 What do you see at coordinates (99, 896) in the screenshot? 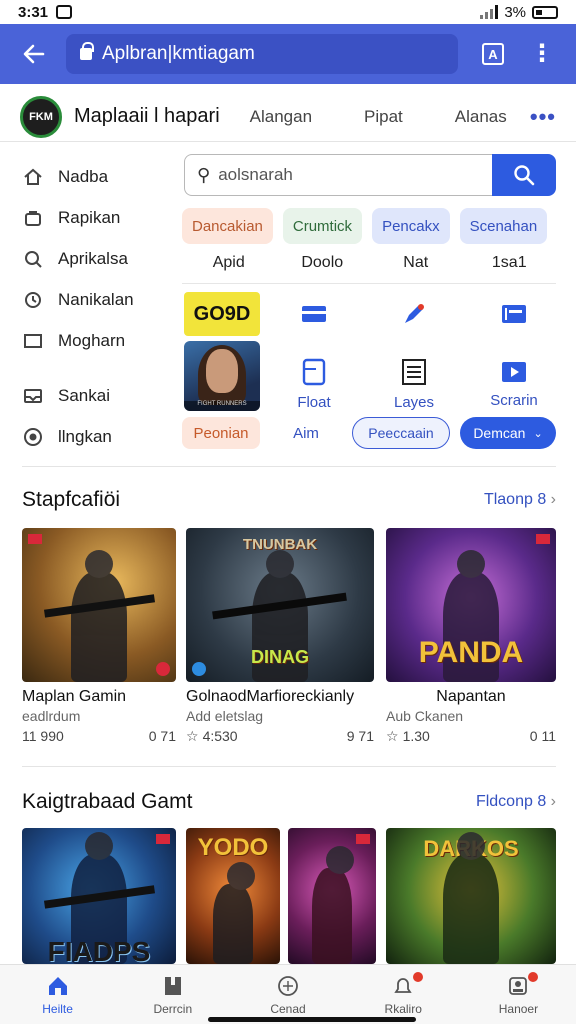
I see `game-card: FIADPS` at bounding box center [99, 896].